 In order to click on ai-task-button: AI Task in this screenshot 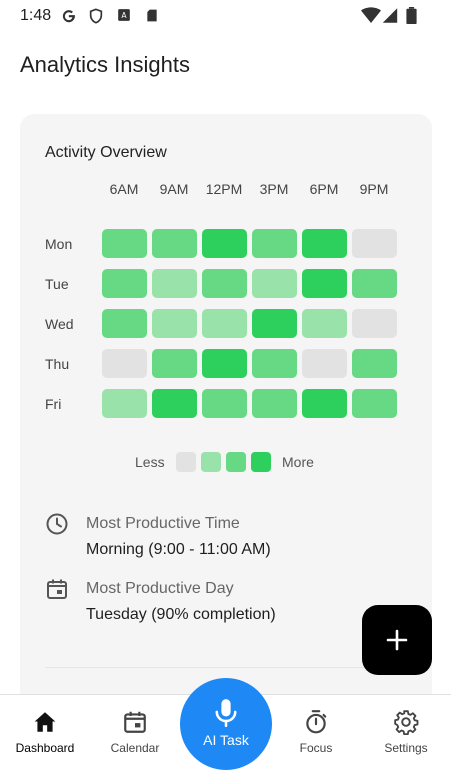, I will do `click(226, 724)`.